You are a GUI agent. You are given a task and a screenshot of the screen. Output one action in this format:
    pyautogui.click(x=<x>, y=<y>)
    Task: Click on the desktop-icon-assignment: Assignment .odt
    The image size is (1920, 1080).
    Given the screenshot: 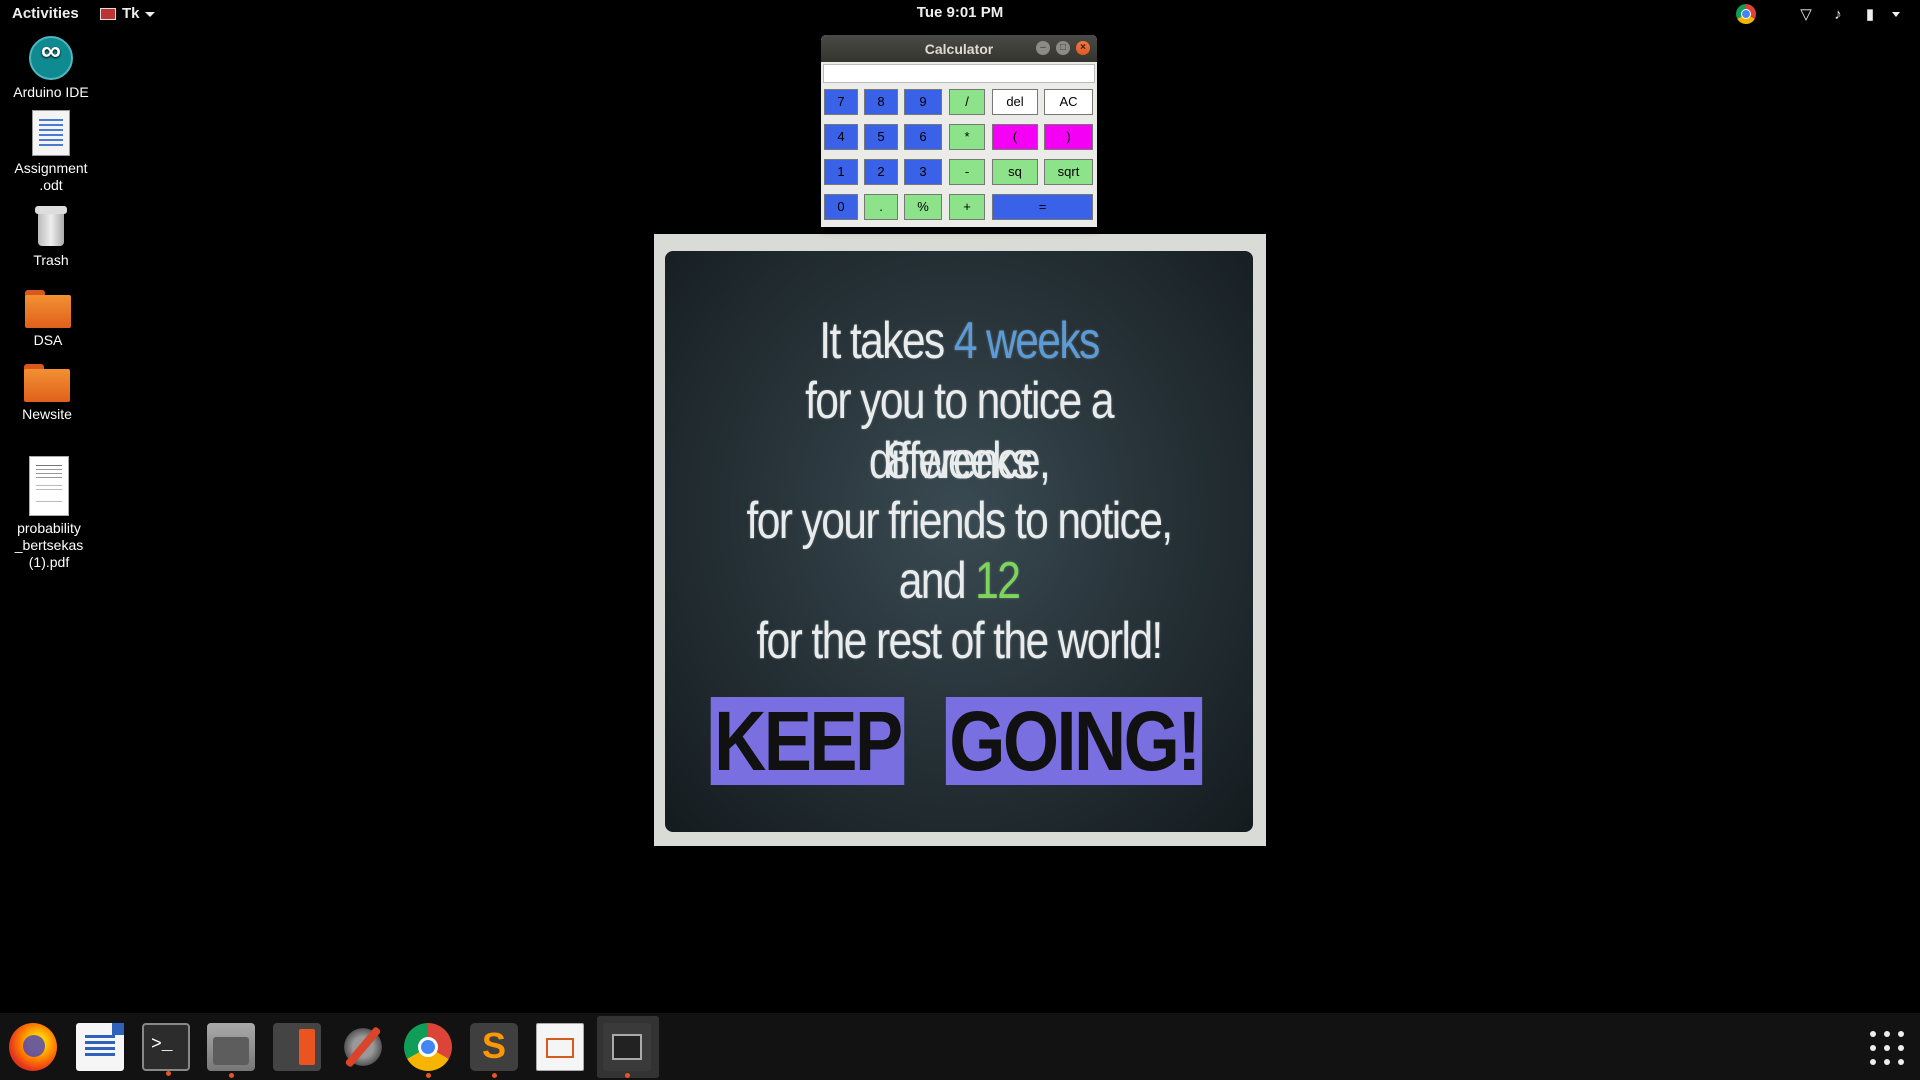 What is the action you would take?
    pyautogui.click(x=51, y=152)
    